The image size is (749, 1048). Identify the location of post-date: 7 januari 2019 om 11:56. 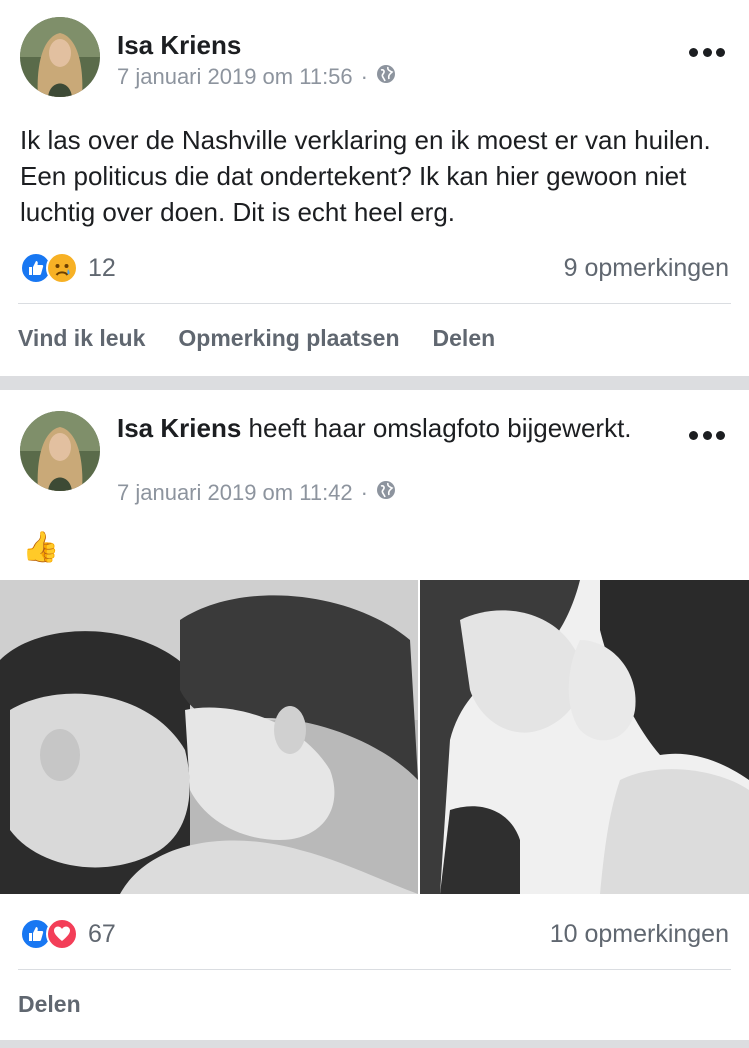
(235, 77).